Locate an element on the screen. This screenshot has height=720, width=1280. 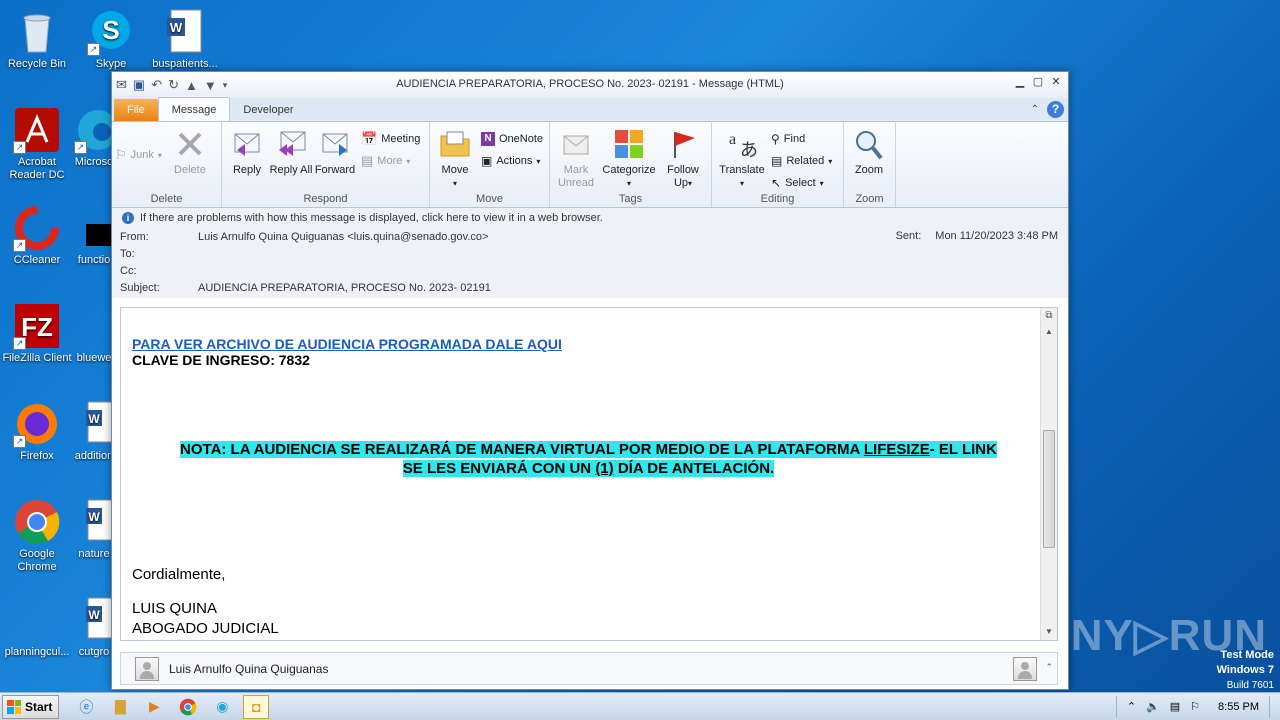
onenote-button: N OneNote is located at coordinates (512, 139).